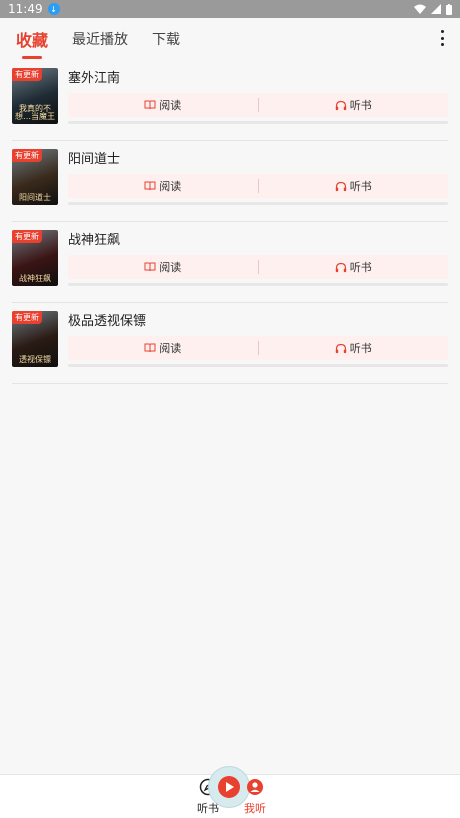 The image size is (460, 818). I want to click on tab-download: 下载, so click(166, 39).